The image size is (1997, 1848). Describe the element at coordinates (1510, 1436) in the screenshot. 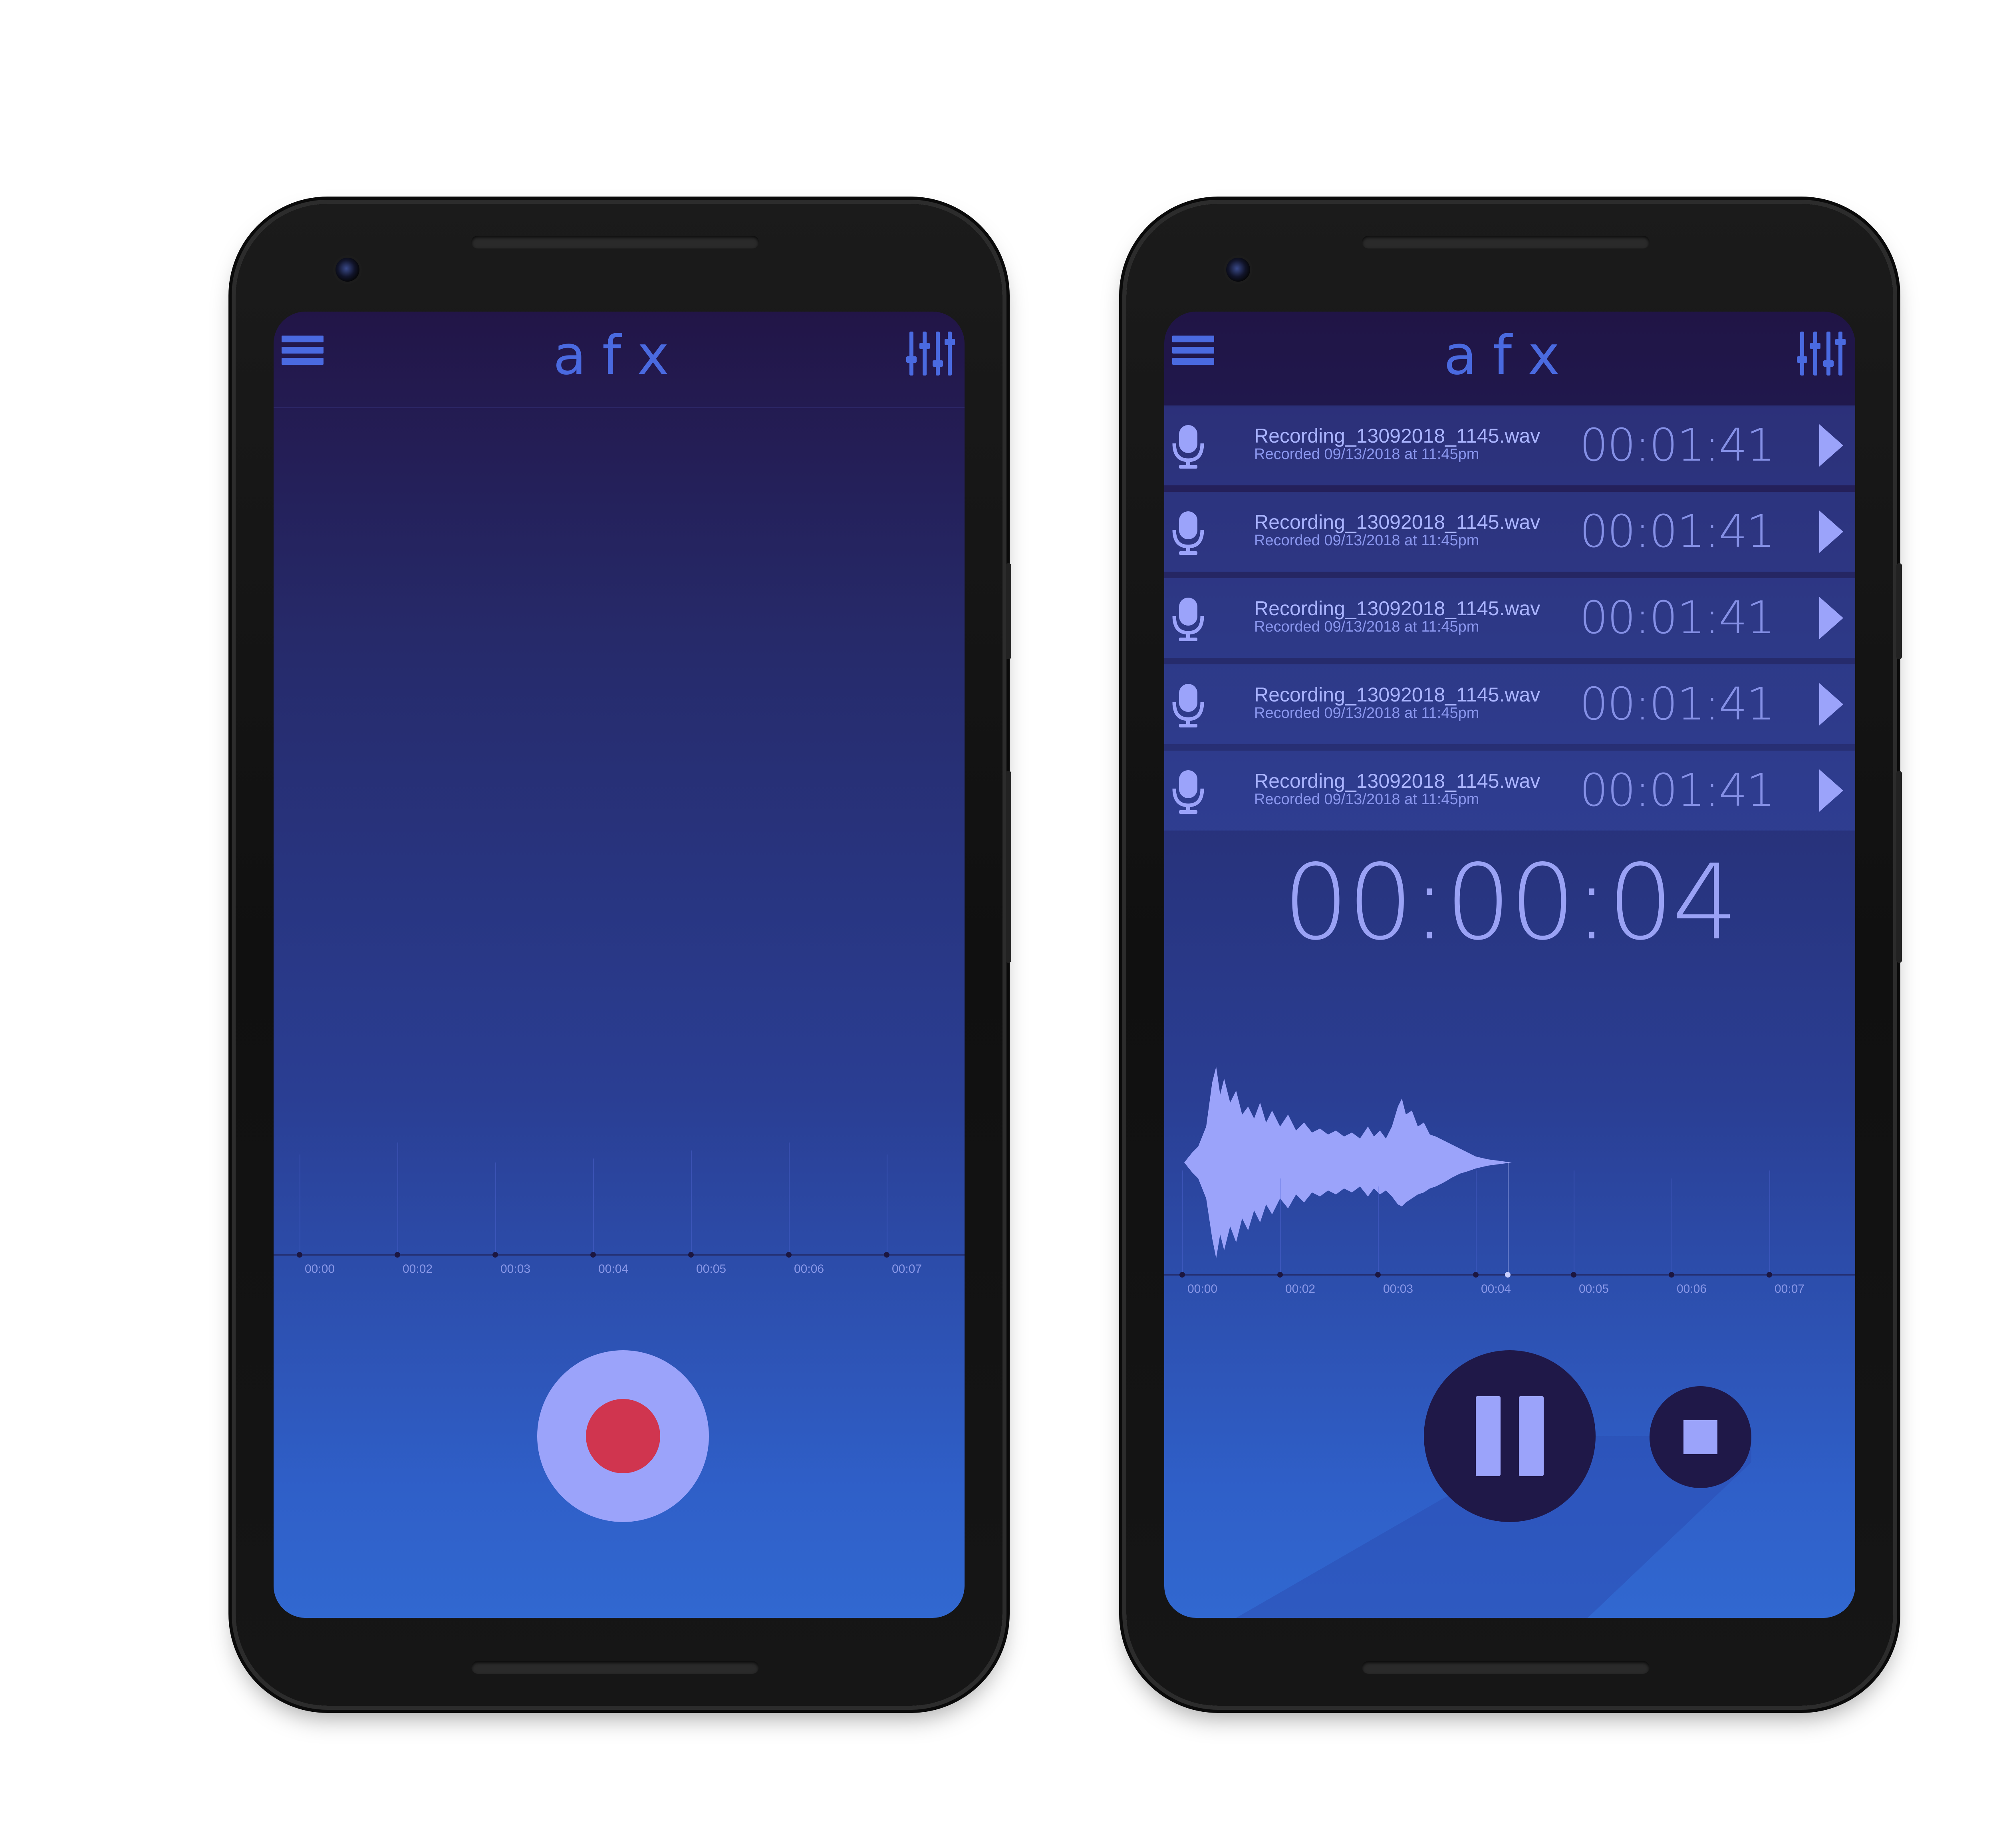

I see `pause-button` at that location.